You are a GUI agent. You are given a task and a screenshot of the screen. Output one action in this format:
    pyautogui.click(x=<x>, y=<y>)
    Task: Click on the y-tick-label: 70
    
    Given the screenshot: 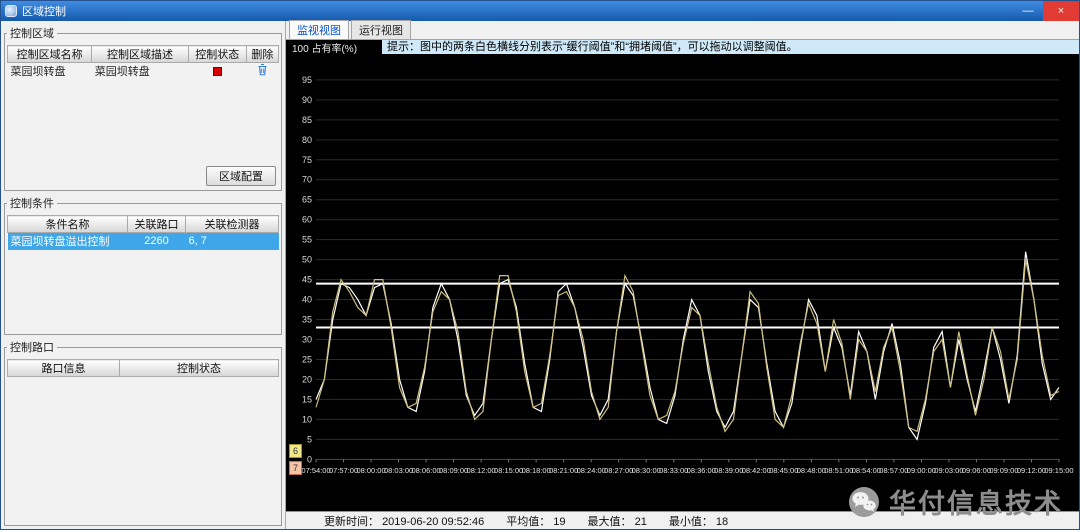 What is the action you would take?
    pyautogui.click(x=307, y=180)
    